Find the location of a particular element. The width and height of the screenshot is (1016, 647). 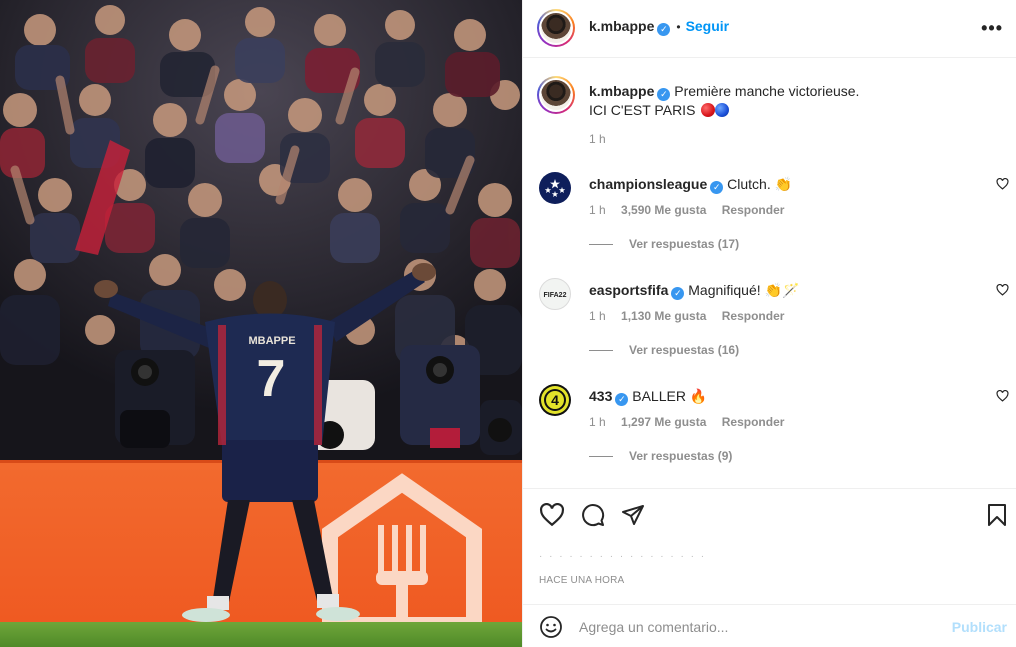

like-heart-icon is located at coordinates (552, 515).